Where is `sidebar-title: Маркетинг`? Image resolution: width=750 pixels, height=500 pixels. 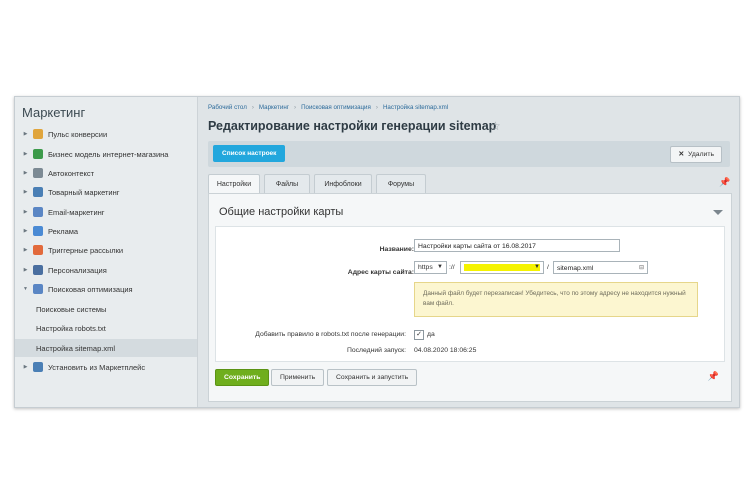
sidebar-title: Маркетинг is located at coordinates (54, 112).